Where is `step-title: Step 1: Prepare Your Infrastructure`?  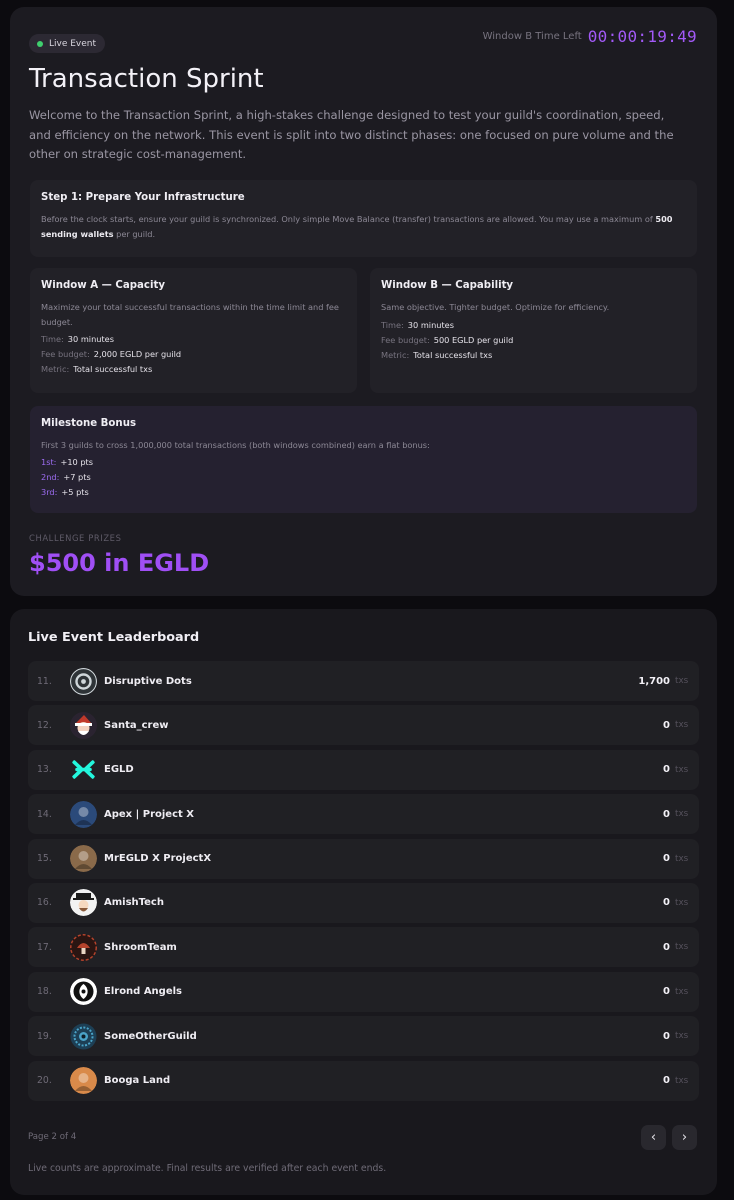 step-title: Step 1: Prepare Your Infrastructure is located at coordinates (143, 197).